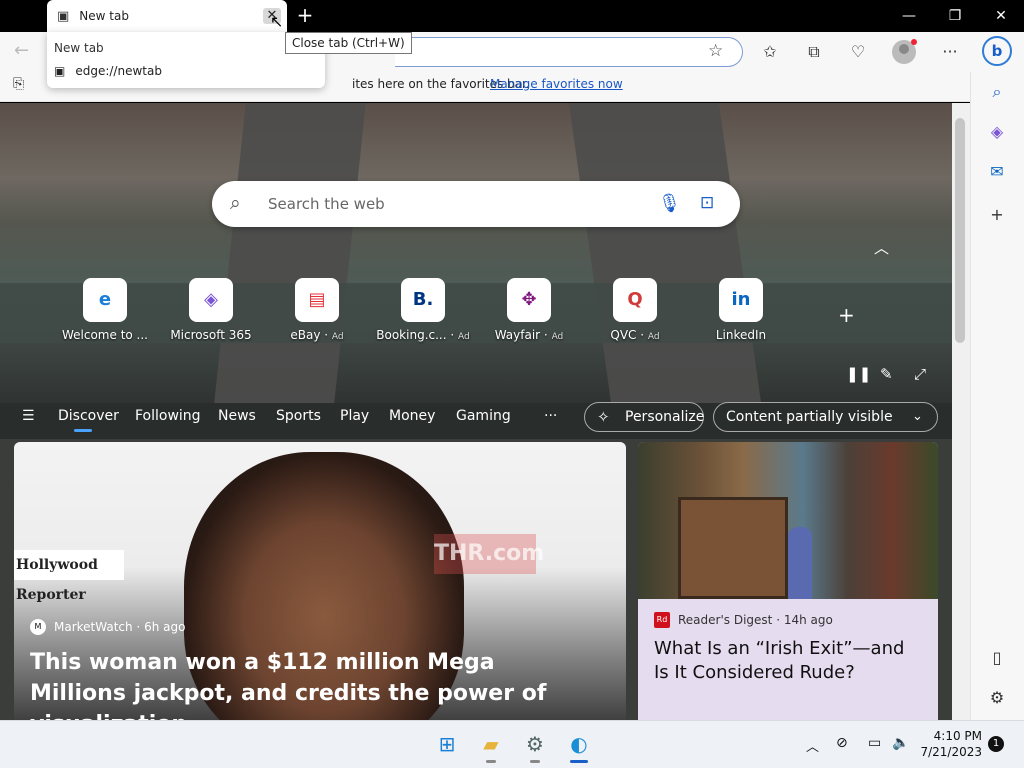  What do you see at coordinates (920, 374) in the screenshot?
I see `expand-icon: ⤢` at bounding box center [920, 374].